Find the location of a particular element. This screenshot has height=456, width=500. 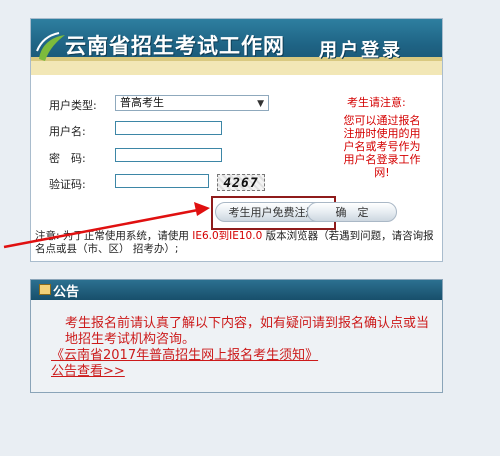

login-title: 用户登录 is located at coordinates (361, 50).